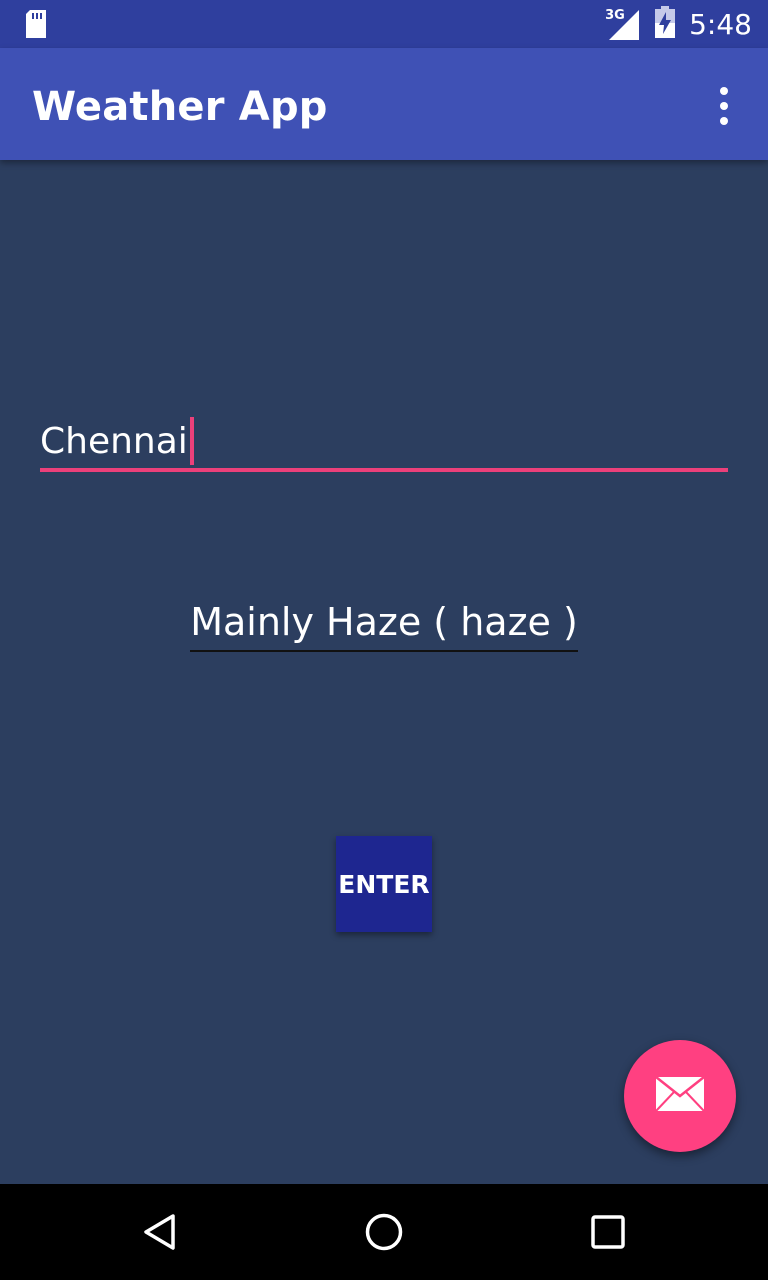 The image size is (768, 1280). I want to click on overflow-menu-icon, so click(724, 106).